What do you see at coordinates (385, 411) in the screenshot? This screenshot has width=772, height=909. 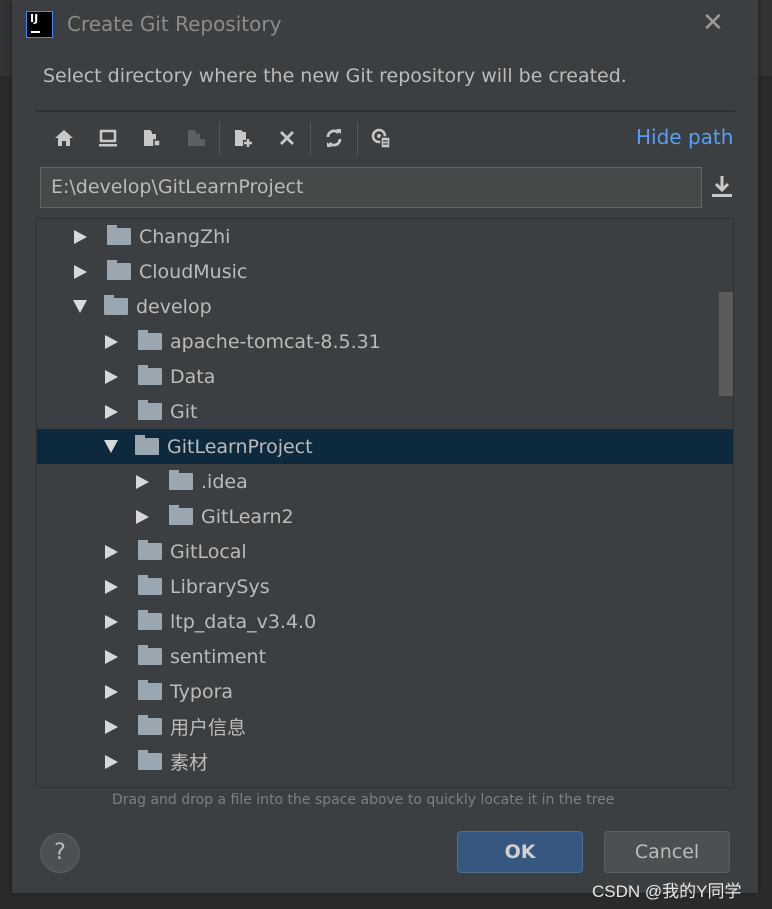 I see `tree-item: Git` at bounding box center [385, 411].